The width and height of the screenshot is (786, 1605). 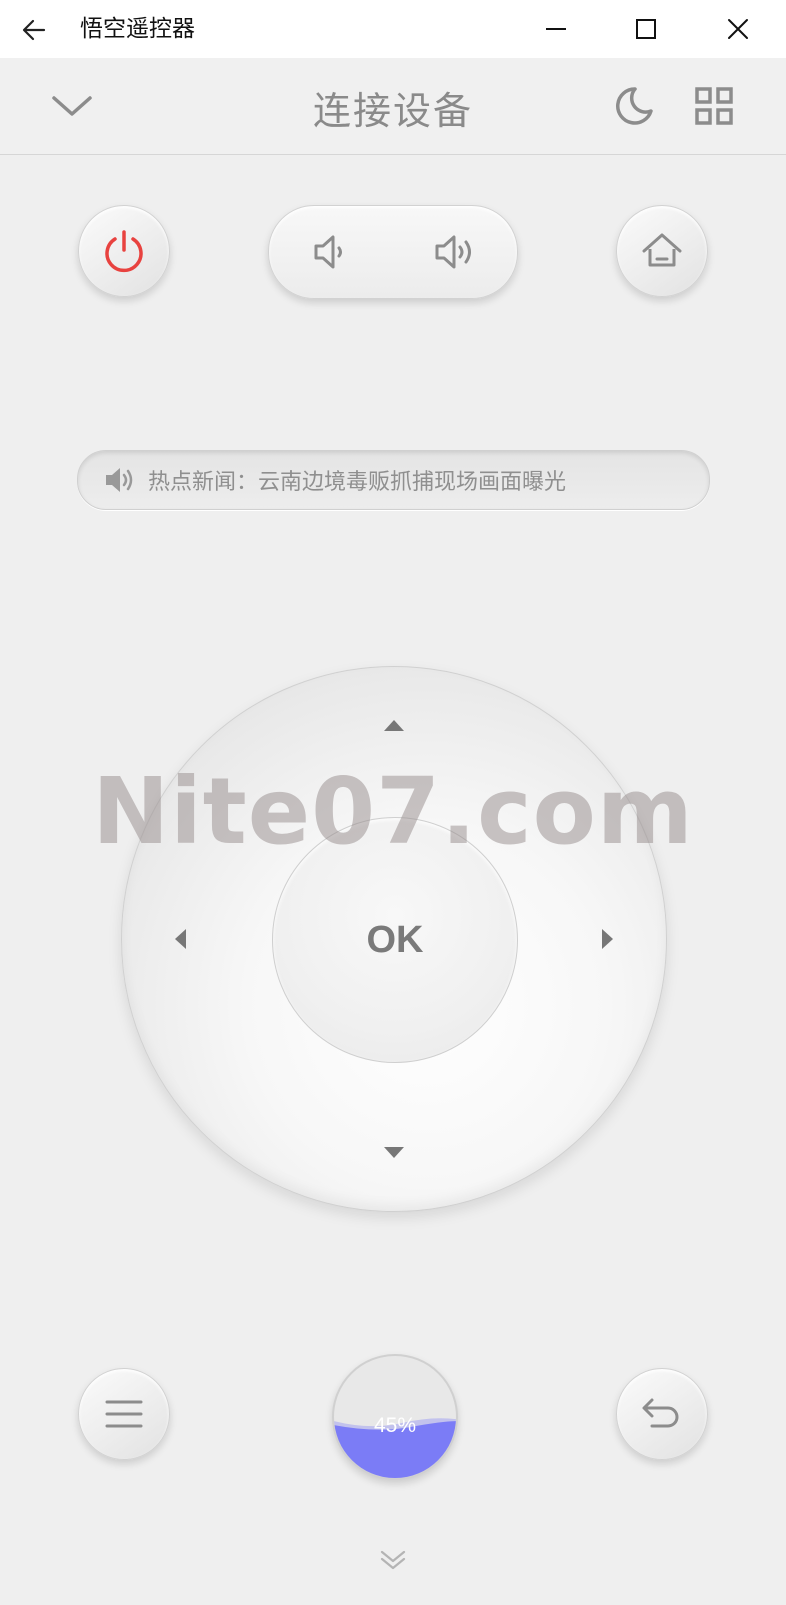 I want to click on news-ticker: 热点新闻：云南边境毒贩抓捕现场画面曝光, so click(x=393, y=480).